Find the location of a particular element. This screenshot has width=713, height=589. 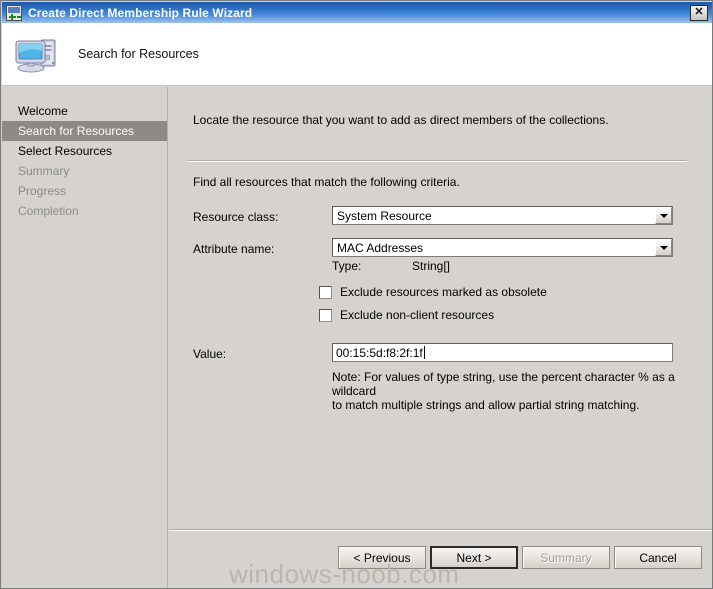

attribute-name-label: Attribute name: is located at coordinates (234, 249).